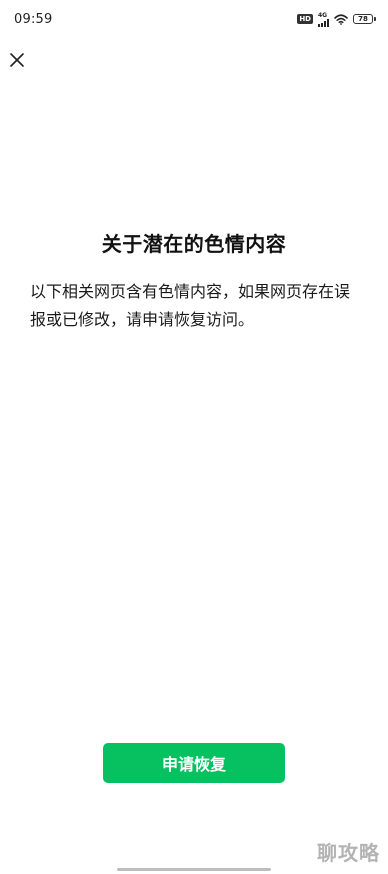 Image resolution: width=388 pixels, height=874 pixels. I want to click on battery-level: 78, so click(363, 19).